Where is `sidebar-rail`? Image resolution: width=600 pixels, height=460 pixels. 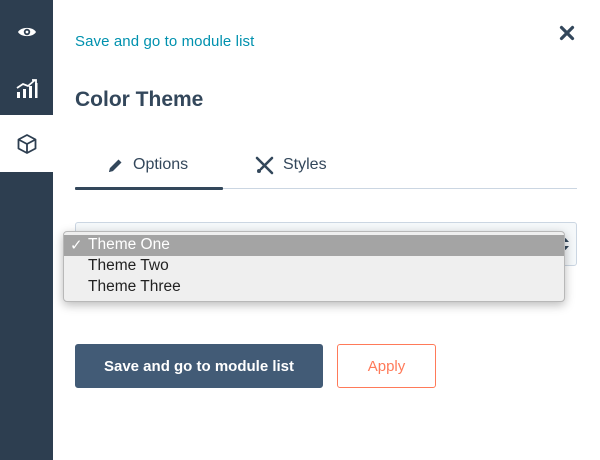 sidebar-rail is located at coordinates (26, 230).